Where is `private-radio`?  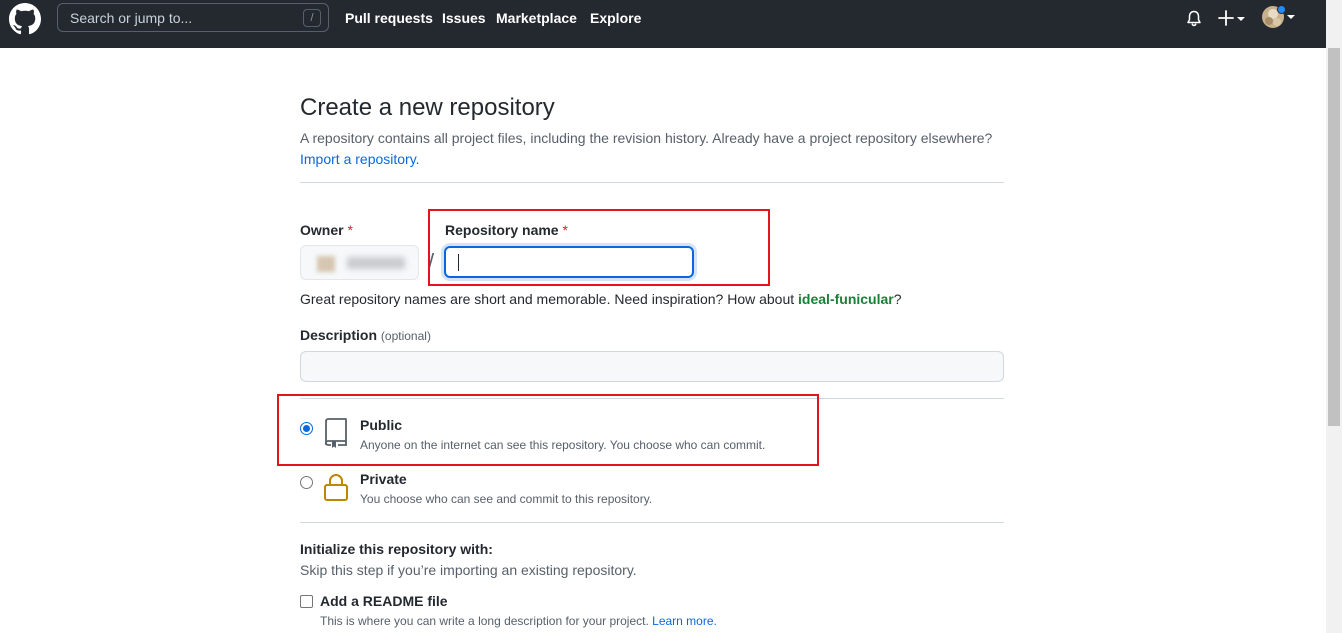 private-radio is located at coordinates (306, 482).